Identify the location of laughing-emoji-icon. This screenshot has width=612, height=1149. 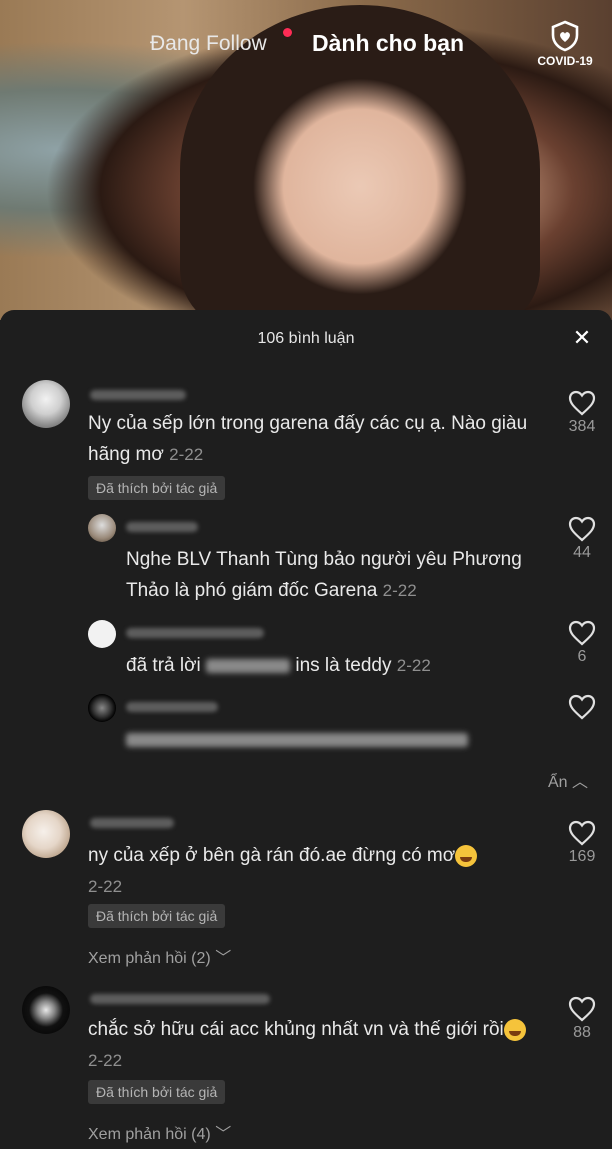
(466, 855).